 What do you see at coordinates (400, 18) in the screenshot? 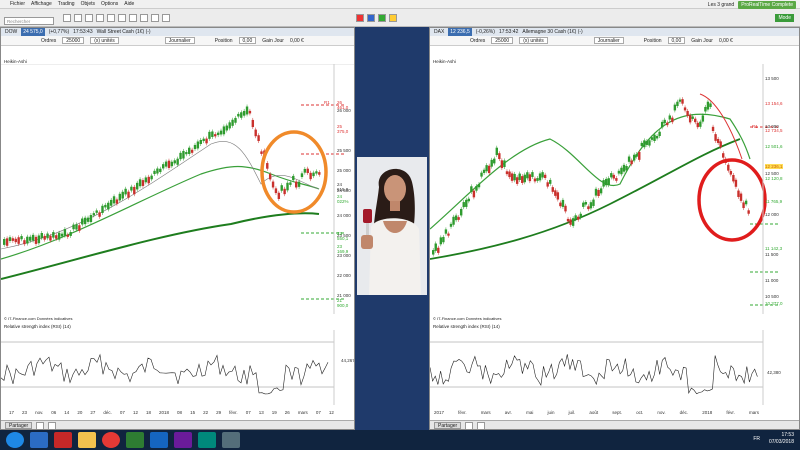
I see `toolbar: Mode` at bounding box center [400, 18].